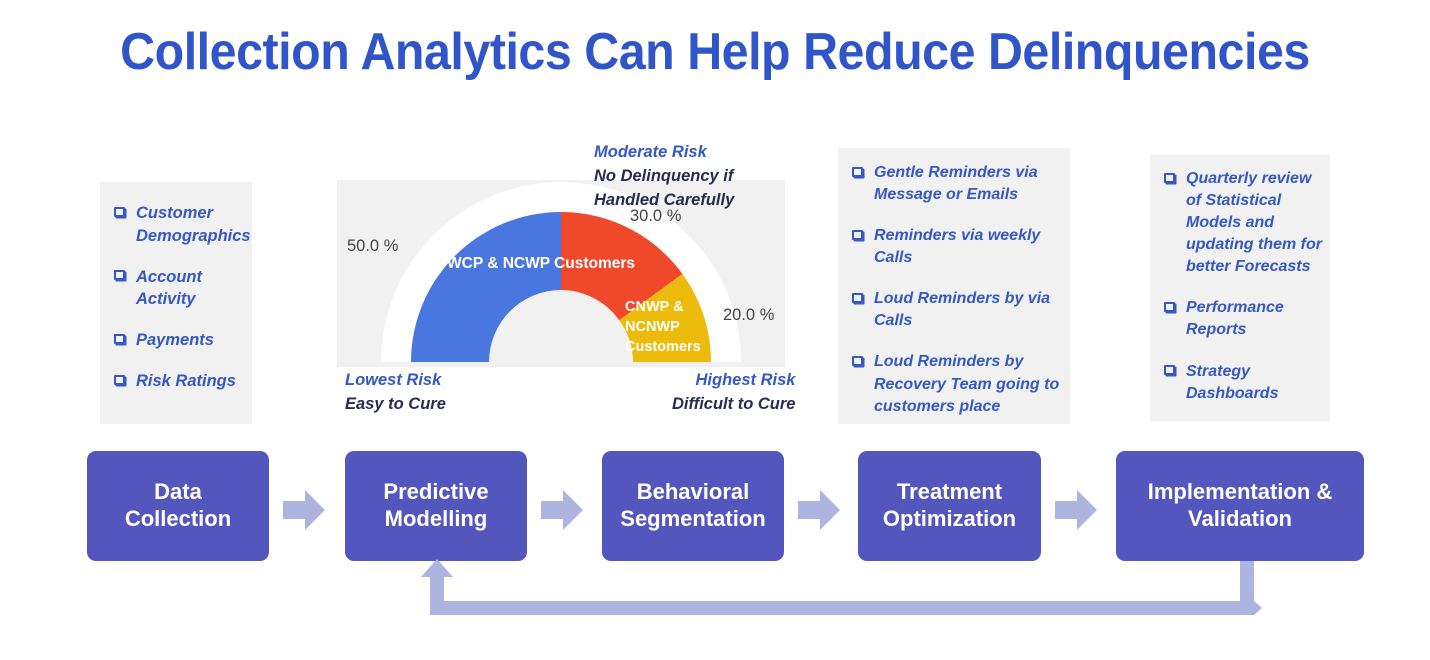 The width and height of the screenshot is (1430, 660). What do you see at coordinates (393, 380) in the screenshot?
I see `lowest-risk-heading: Lowest Risk` at bounding box center [393, 380].